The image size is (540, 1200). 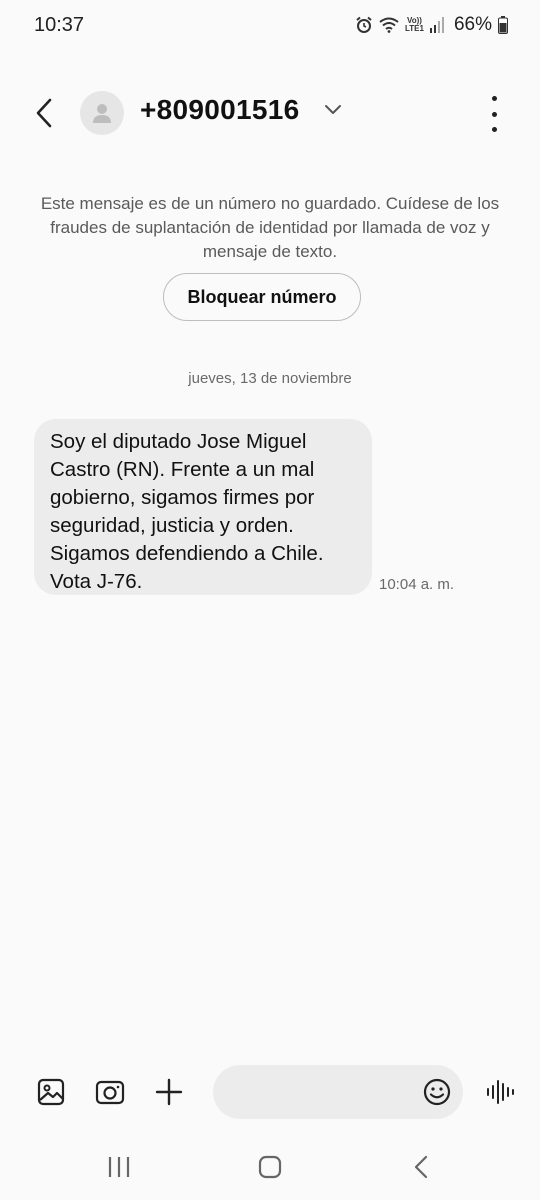 I want to click on camera-icon, so click(x=110, y=1092).